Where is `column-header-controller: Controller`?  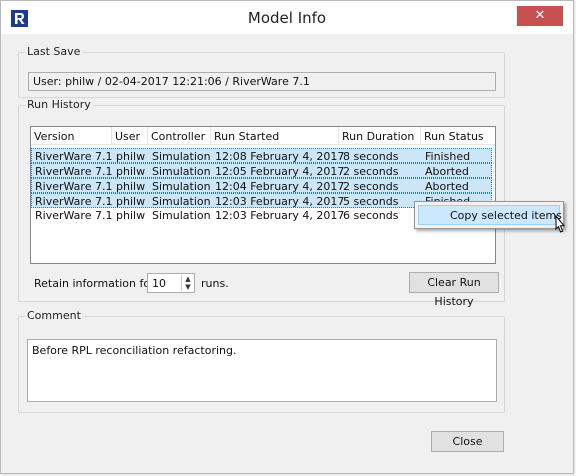 column-header-controller: Controller is located at coordinates (178, 136).